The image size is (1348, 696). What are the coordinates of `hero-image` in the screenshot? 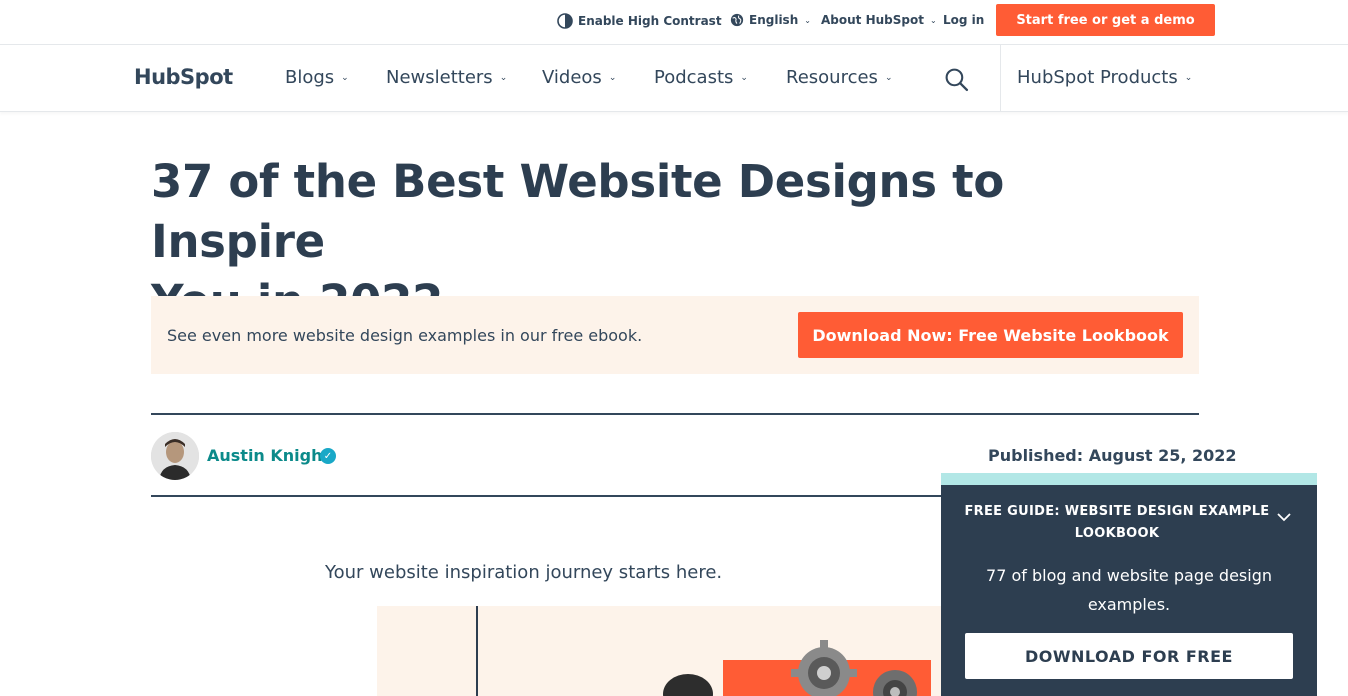 It's located at (677, 651).